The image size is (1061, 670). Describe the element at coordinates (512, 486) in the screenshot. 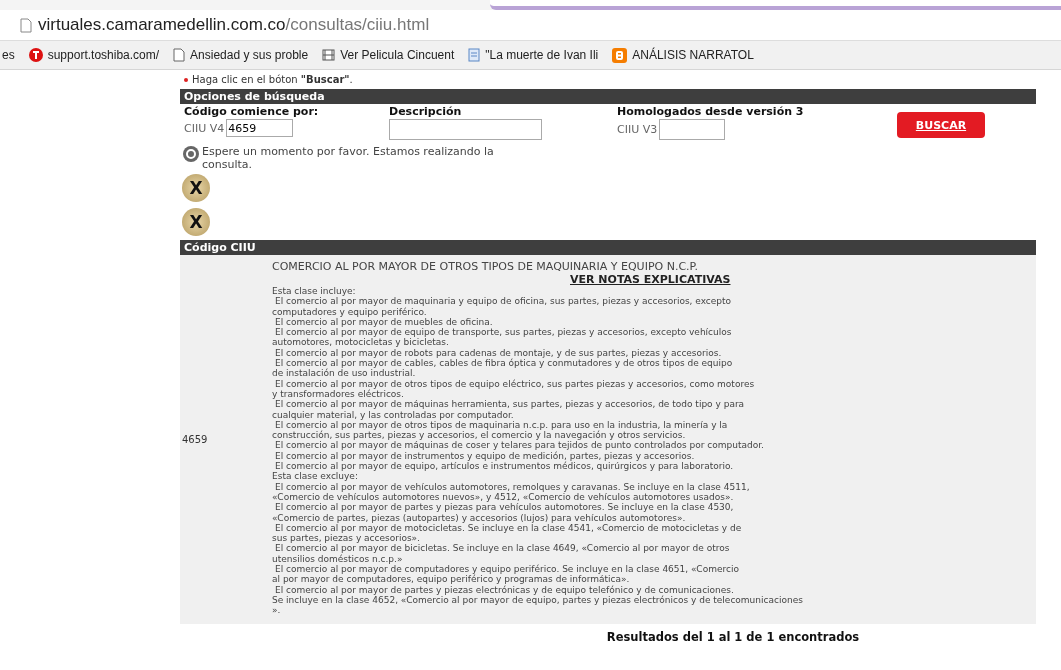

I see `note-line: El comercio al por mayor de vehículos automotores, remolques y caravanas. Se incluye en la clase 4511,` at that location.